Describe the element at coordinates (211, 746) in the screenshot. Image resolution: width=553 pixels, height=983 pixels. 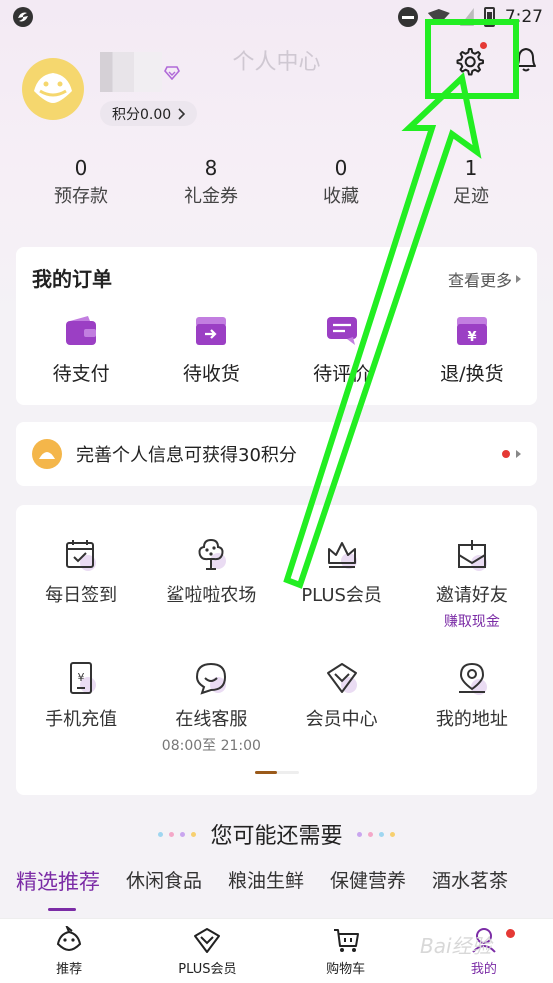
I see `service-hours: 08:00至 21:00` at that location.